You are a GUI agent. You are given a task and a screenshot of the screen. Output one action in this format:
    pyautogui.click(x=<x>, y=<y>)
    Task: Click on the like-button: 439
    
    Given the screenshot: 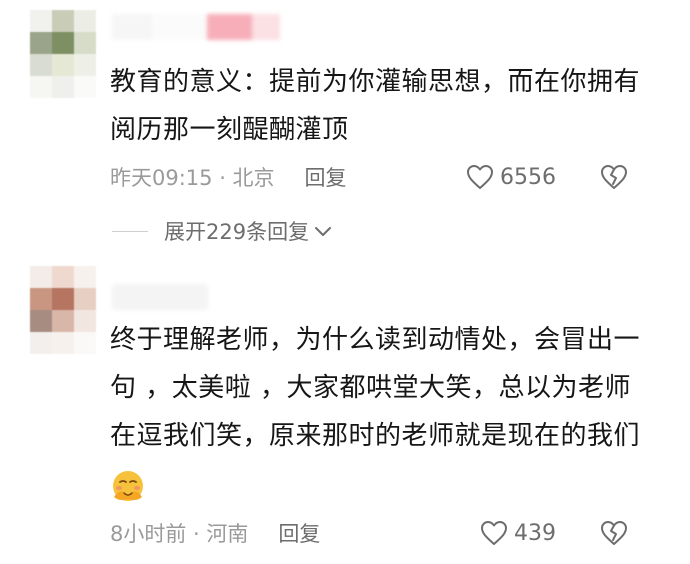 What is the action you would take?
    pyautogui.click(x=518, y=533)
    